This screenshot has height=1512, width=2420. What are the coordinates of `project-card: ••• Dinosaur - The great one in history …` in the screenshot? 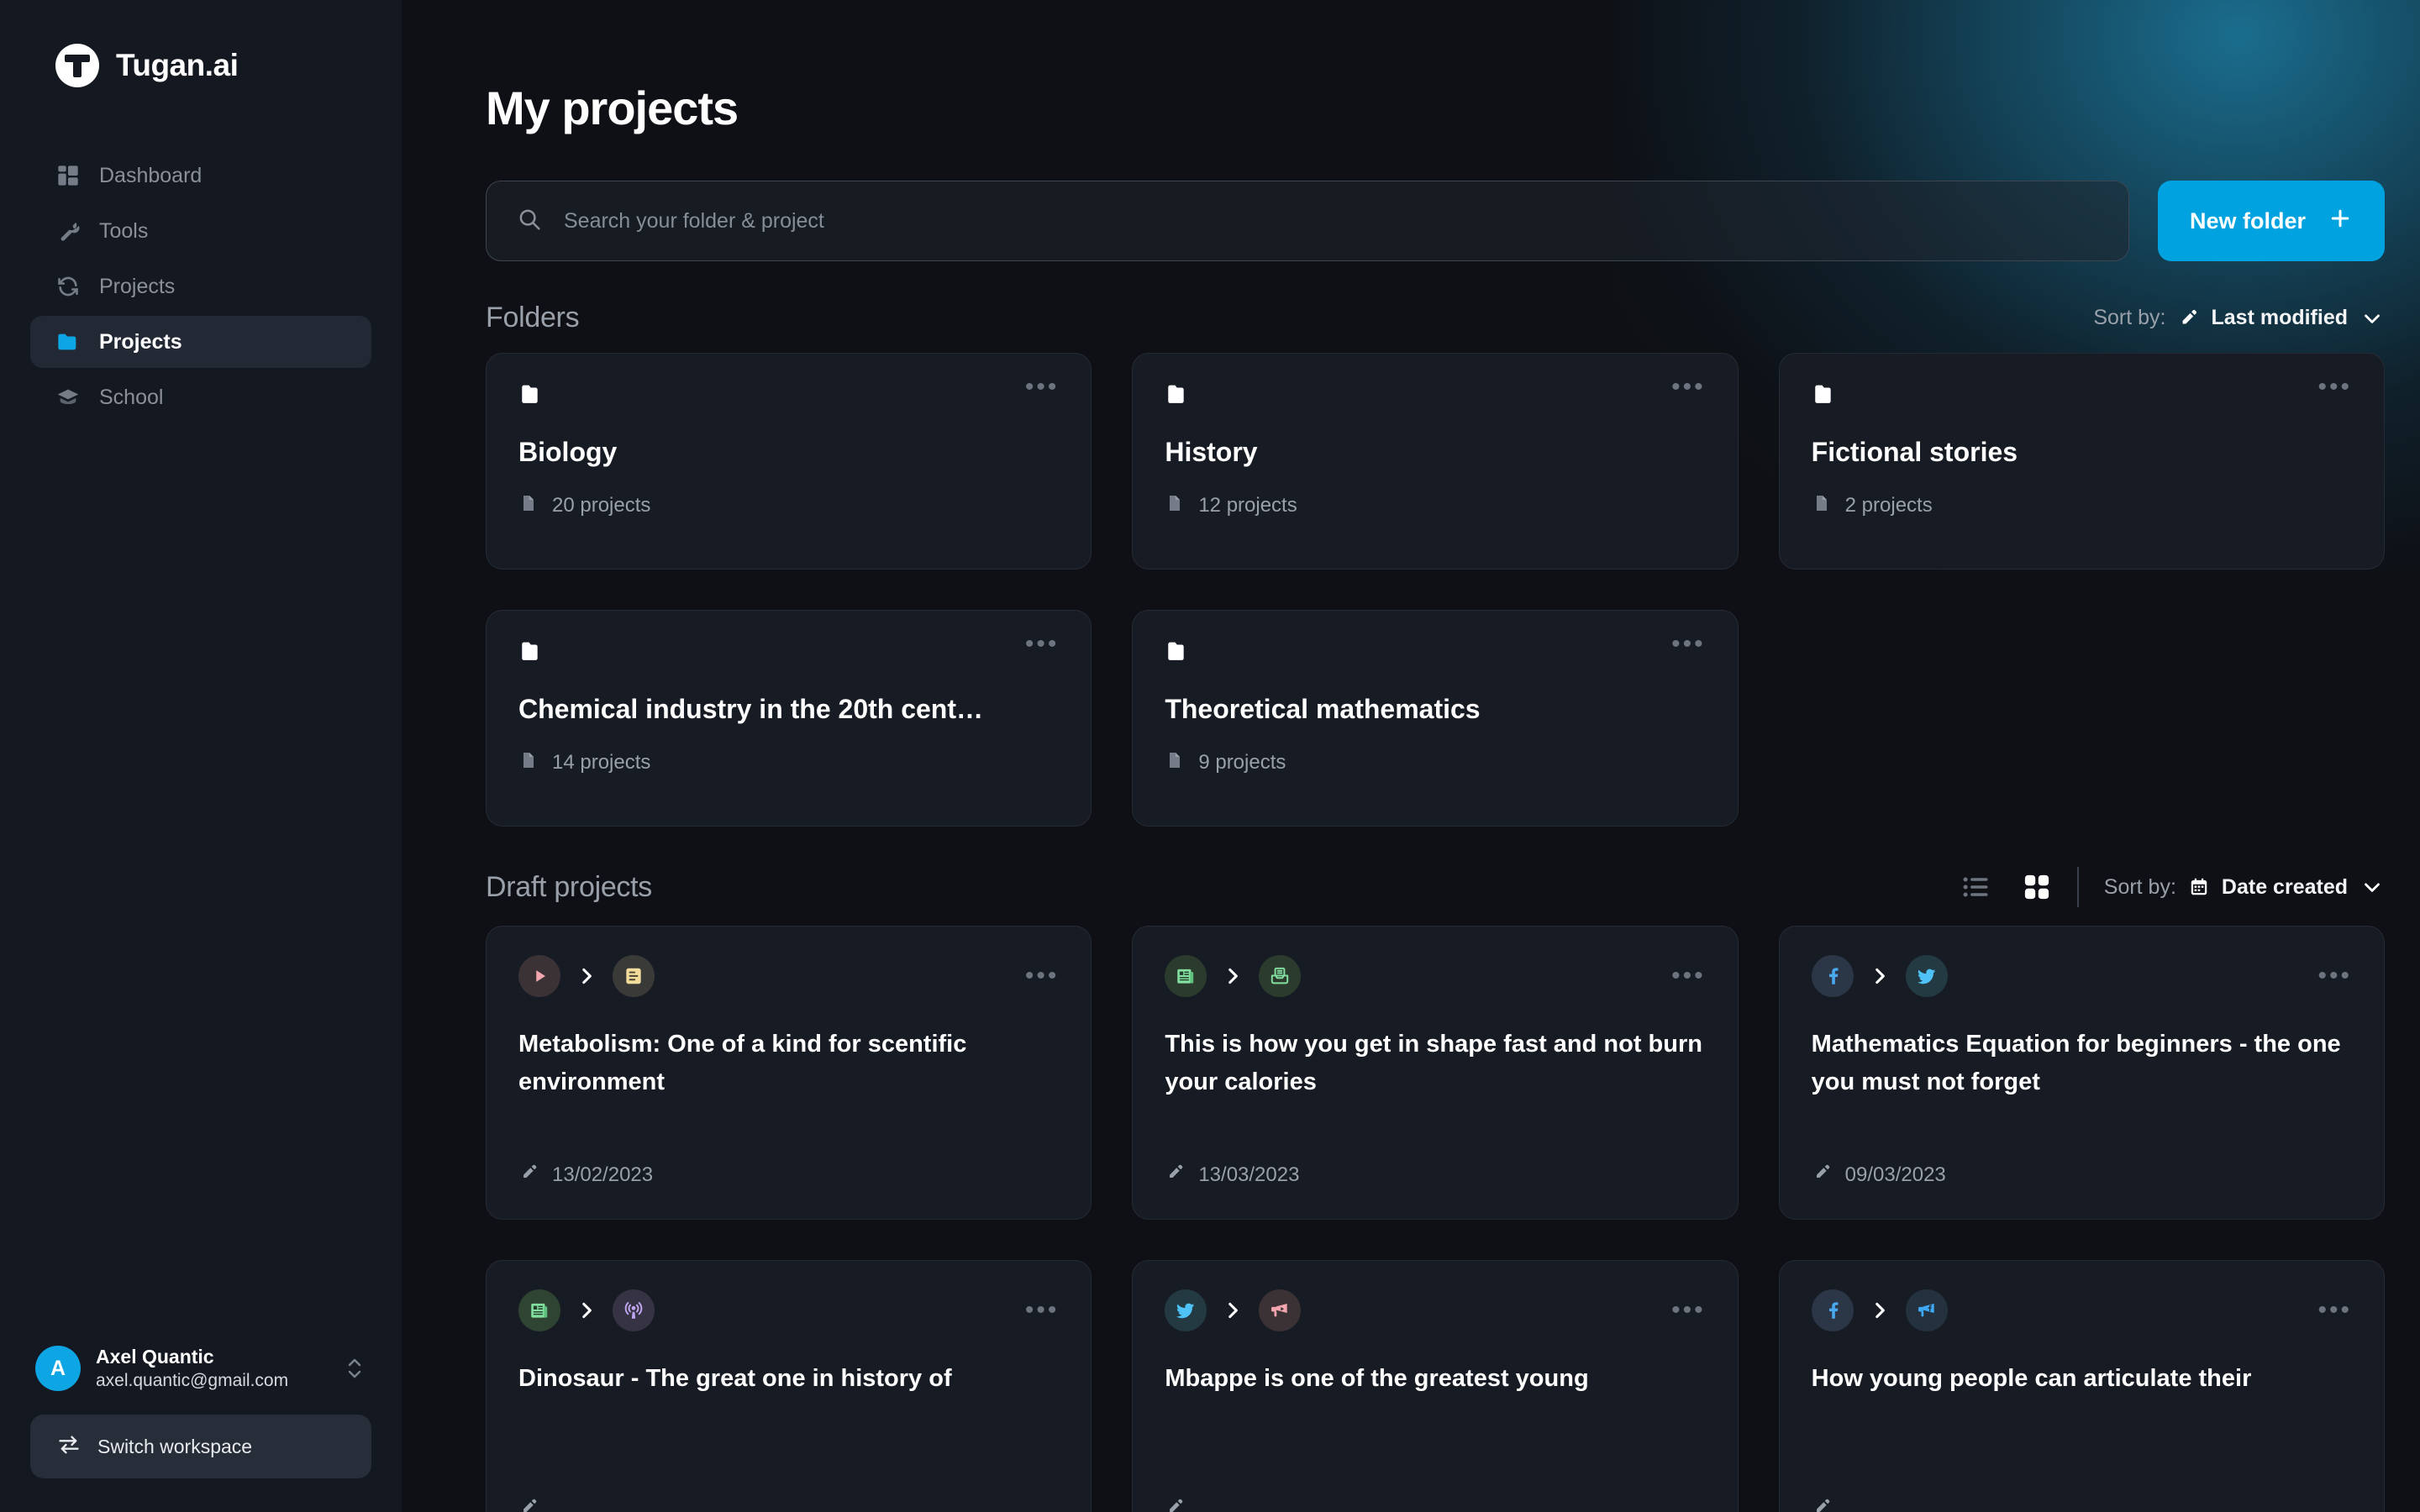 It's located at (789, 1386).